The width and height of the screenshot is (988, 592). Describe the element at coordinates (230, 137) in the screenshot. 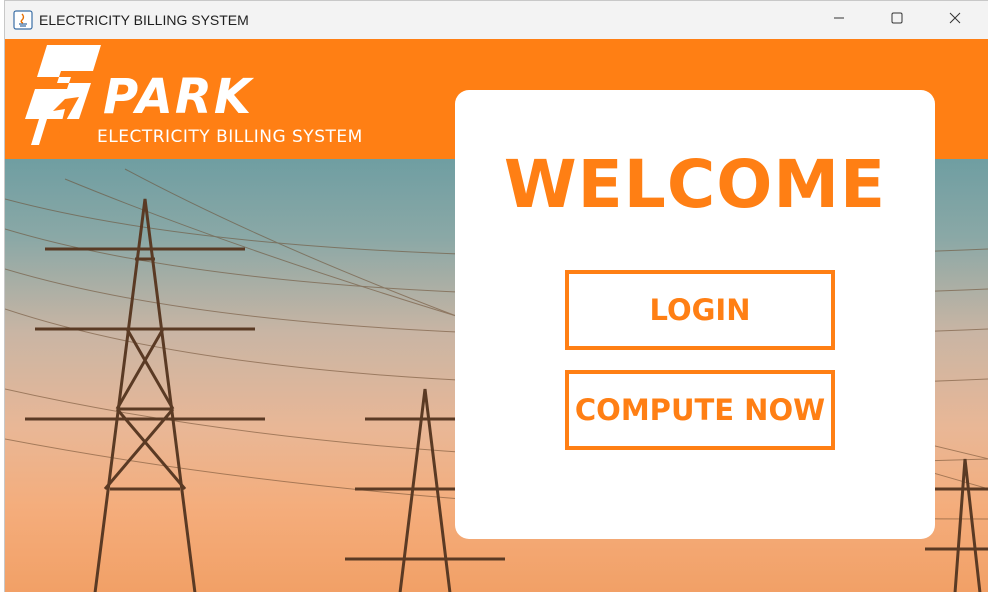

I see `brand-subtitle: ELECTRICITY BILLING SYSTEM` at that location.